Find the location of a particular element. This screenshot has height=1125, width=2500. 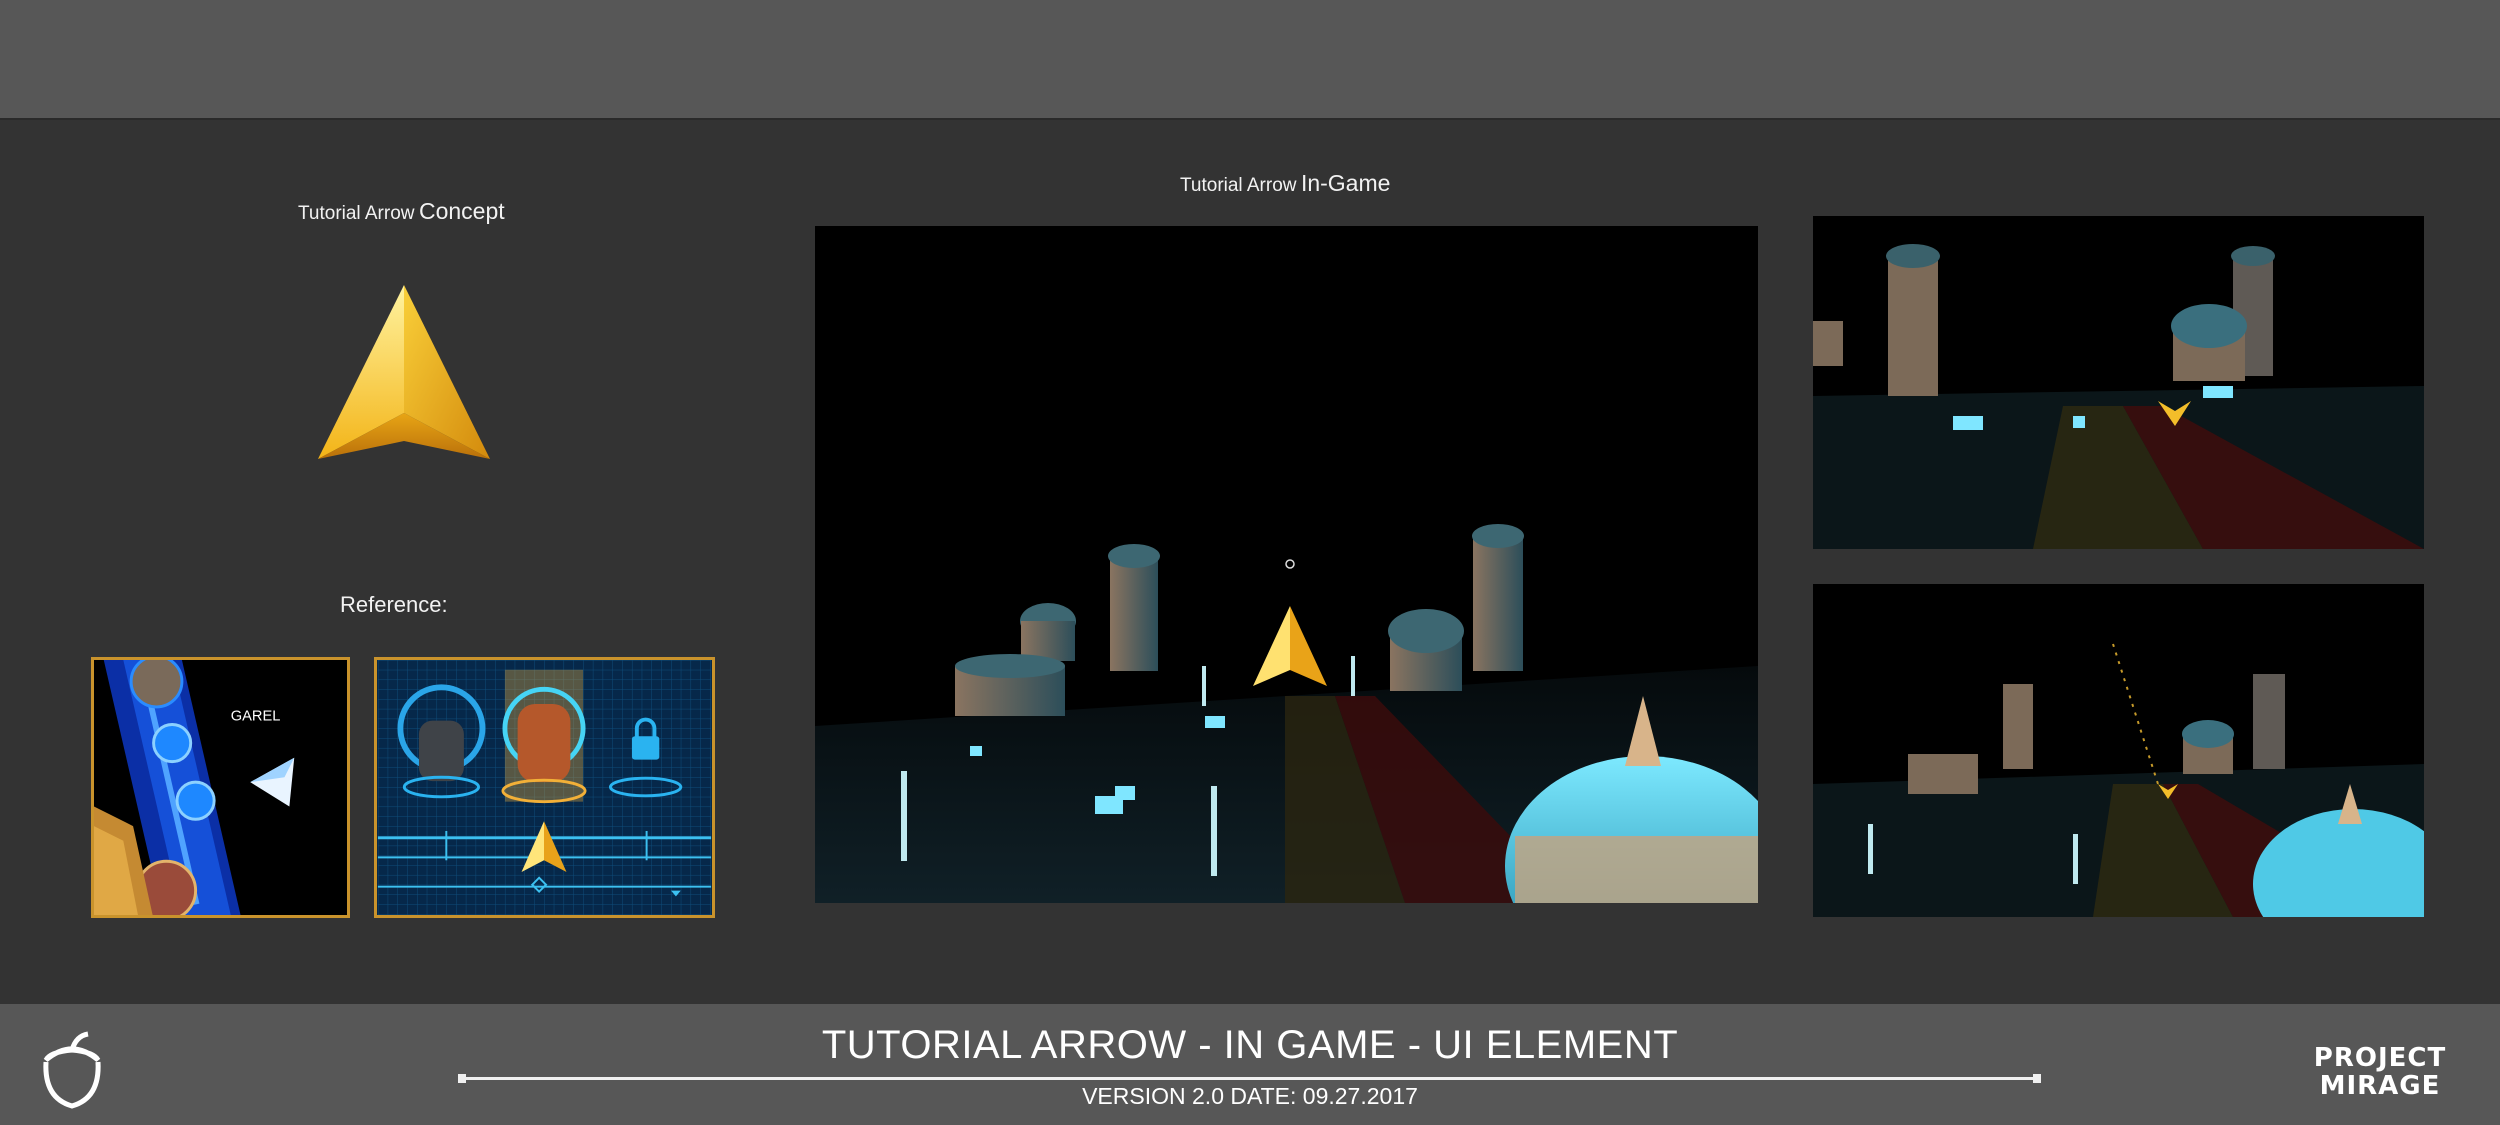

concept-title: Tutorial Arrow Concept is located at coordinates (401, 211).